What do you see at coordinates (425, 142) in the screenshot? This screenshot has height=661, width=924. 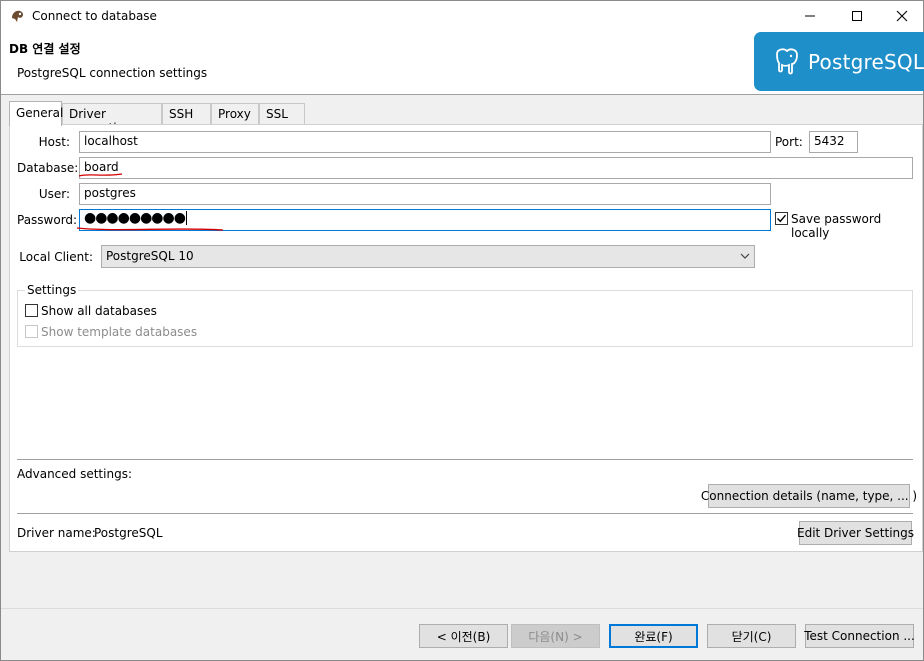 I see `host-input: localhost` at bounding box center [425, 142].